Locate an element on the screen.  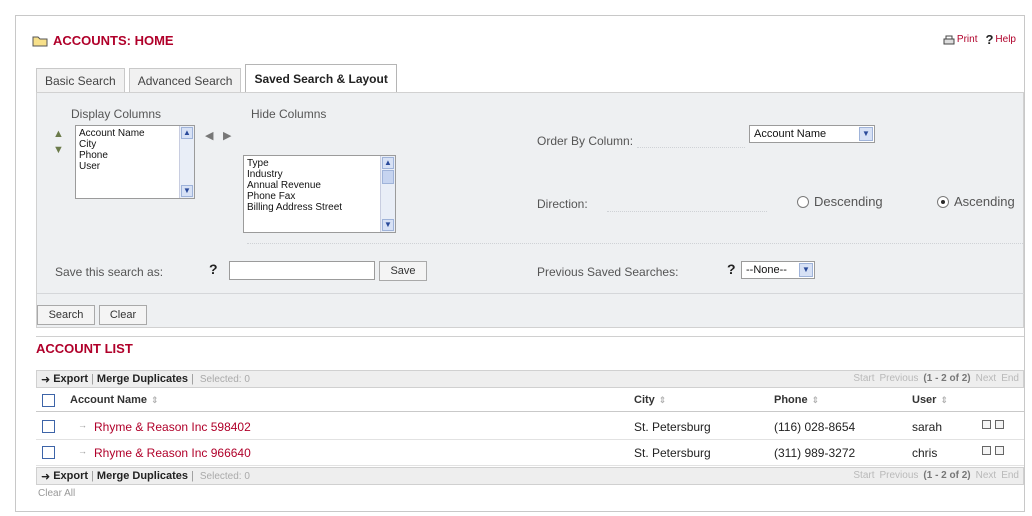
move-left-icon: ◀ is located at coordinates (209, 135).